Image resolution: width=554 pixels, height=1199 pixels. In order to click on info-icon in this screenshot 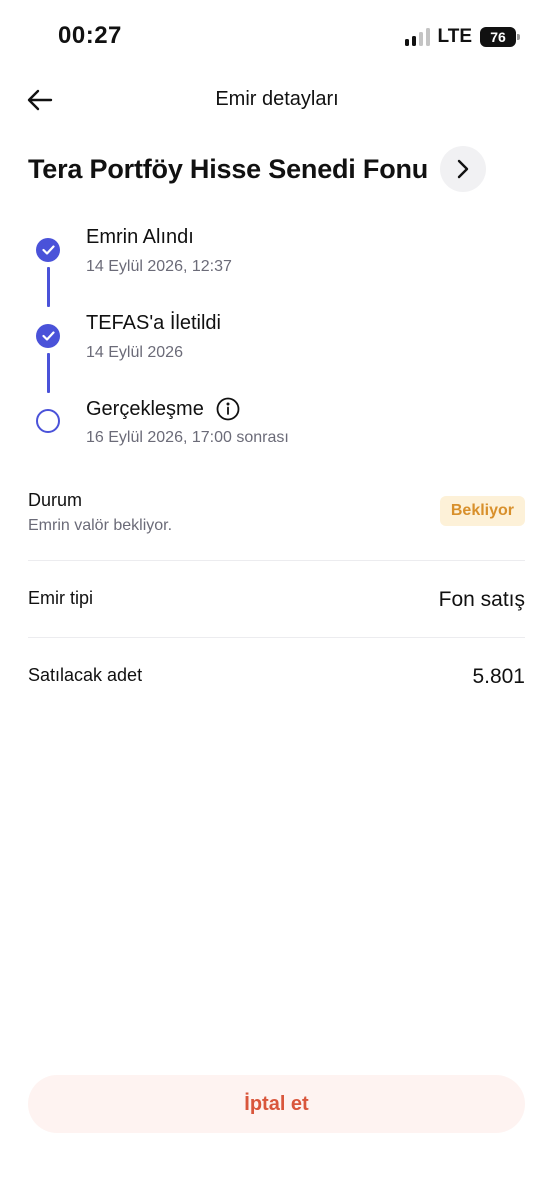, I will do `click(228, 409)`.